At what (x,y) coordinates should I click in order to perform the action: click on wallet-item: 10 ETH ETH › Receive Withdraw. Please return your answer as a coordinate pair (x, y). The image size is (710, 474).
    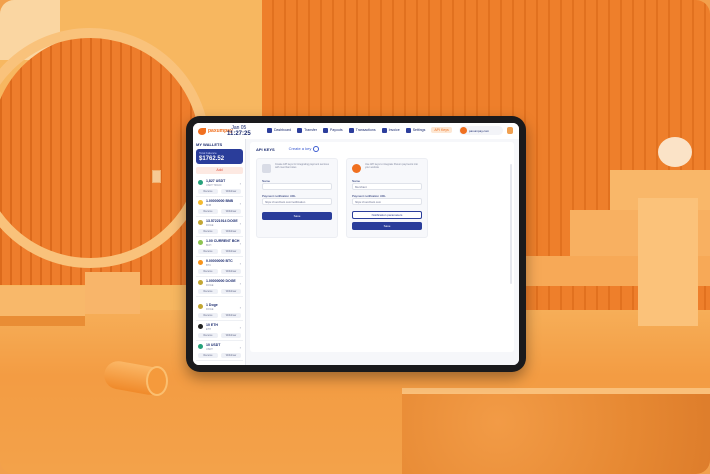
    Looking at the image, I should click on (219, 331).